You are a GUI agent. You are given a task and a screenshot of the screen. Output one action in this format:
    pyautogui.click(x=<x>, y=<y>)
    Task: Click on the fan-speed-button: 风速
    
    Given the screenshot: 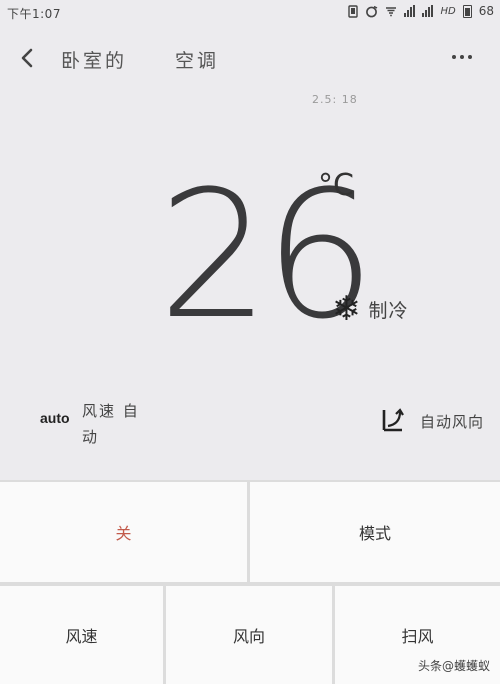 What is the action you would take?
    pyautogui.click(x=81, y=635)
    